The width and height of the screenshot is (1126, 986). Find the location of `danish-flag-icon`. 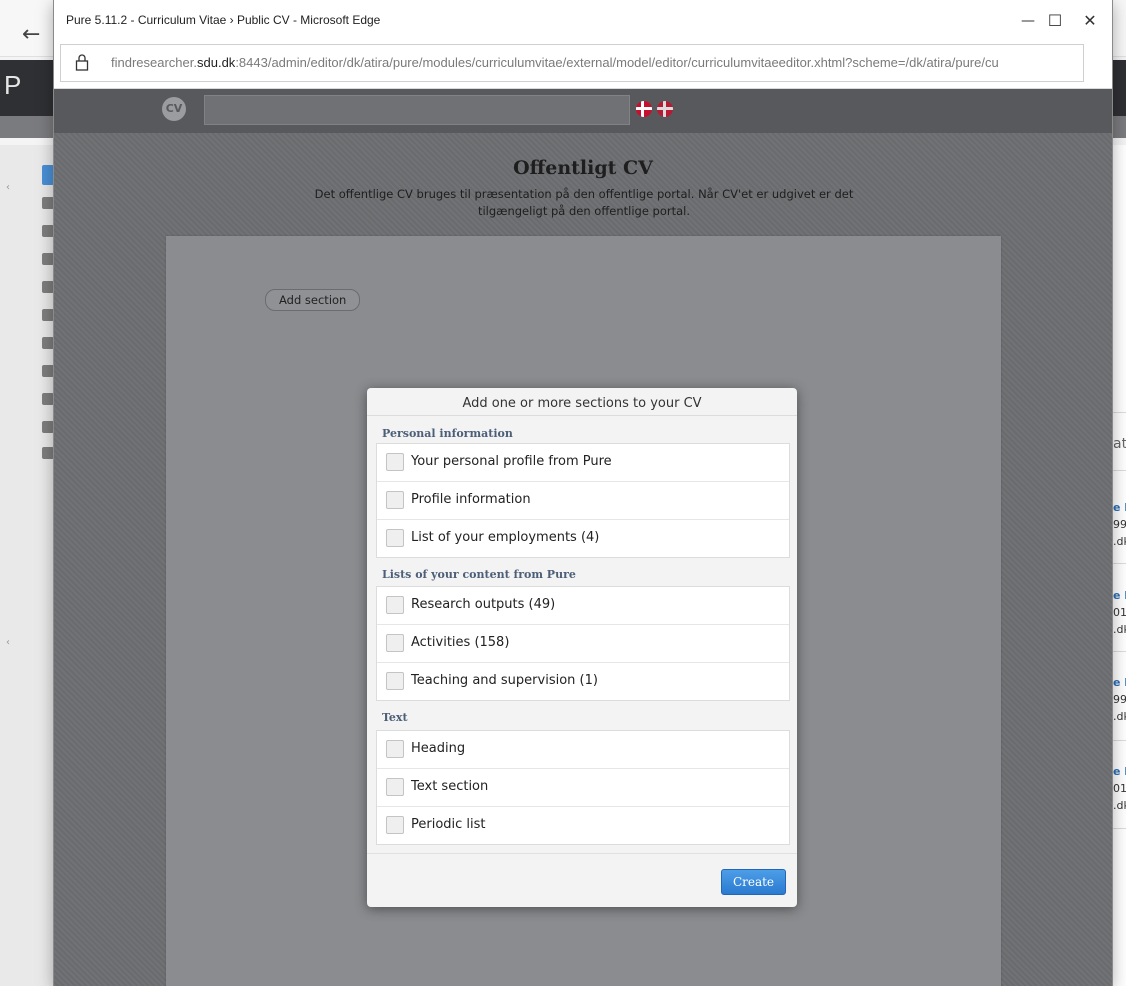

danish-flag-icon is located at coordinates (644, 109).